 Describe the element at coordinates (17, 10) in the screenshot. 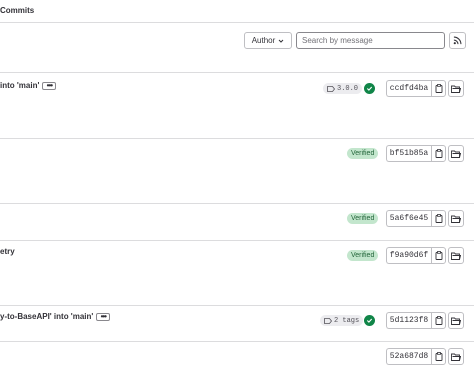

I see `breadcrumb-commits: Commits` at that location.